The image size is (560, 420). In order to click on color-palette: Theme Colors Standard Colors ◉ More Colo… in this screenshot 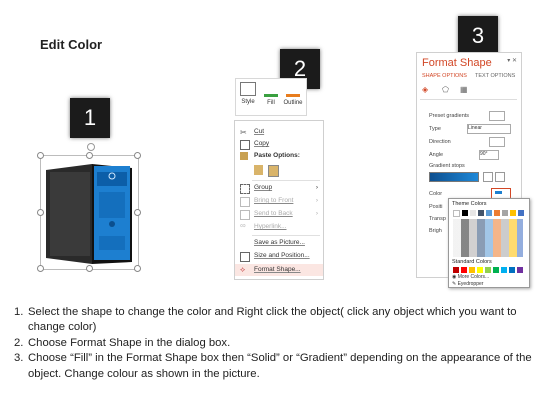, I will do `click(489, 243)`.